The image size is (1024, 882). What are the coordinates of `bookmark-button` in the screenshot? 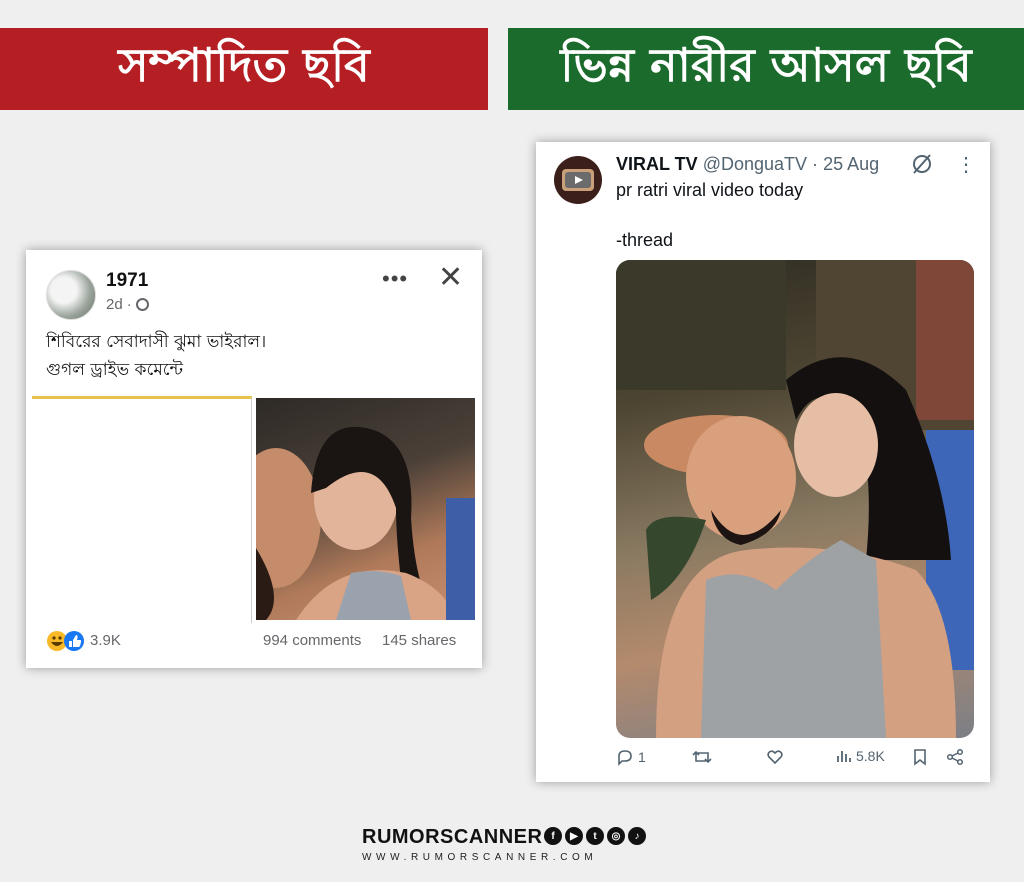 It's located at (920, 757).